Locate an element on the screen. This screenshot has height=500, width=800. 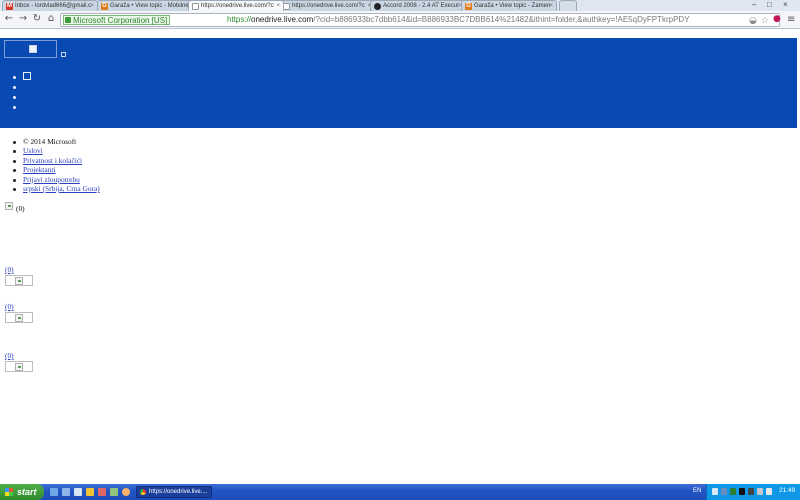
extension-pink-icon: ● is located at coordinates (777, 19).